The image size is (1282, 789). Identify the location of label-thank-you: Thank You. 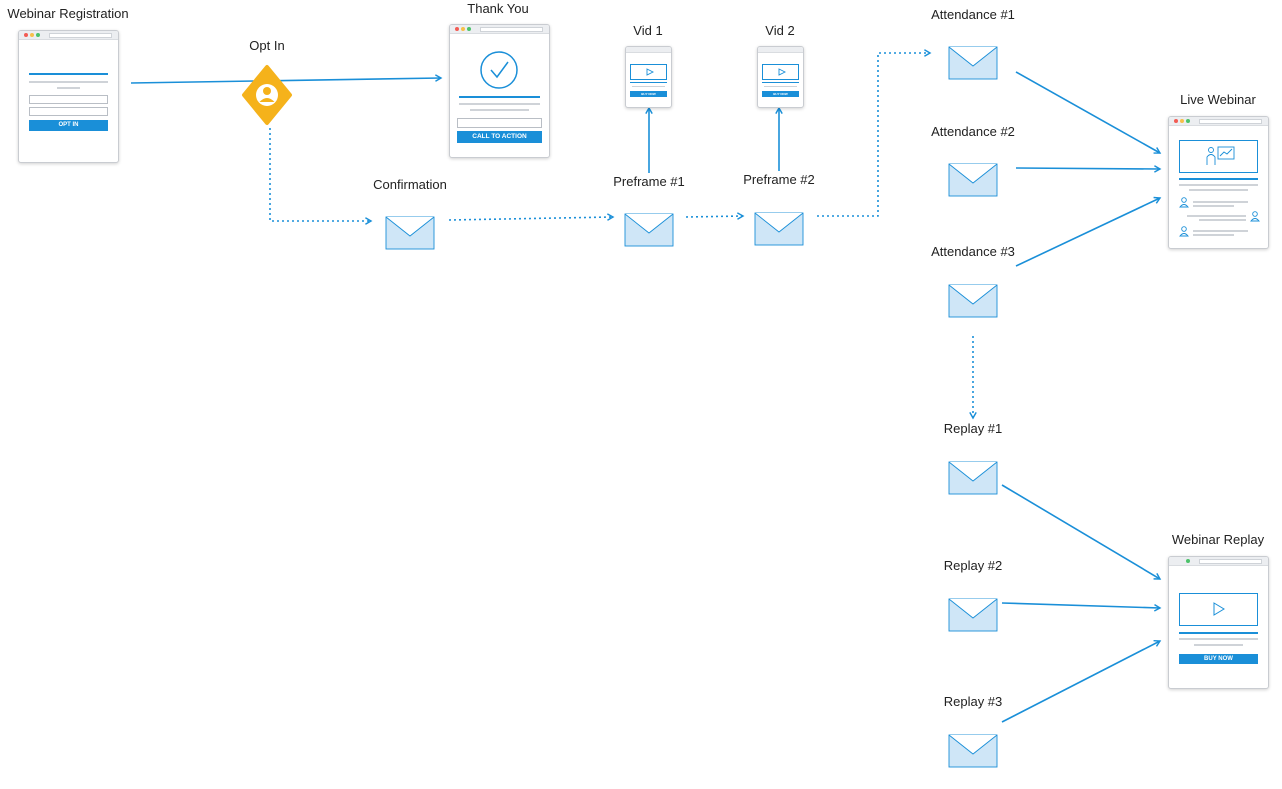
(498, 8).